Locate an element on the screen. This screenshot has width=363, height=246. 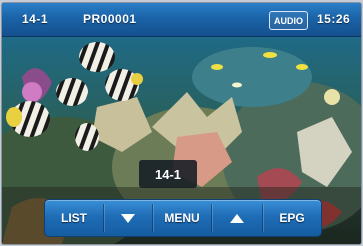
channel-overlay: 14-1 is located at coordinates (168, 174).